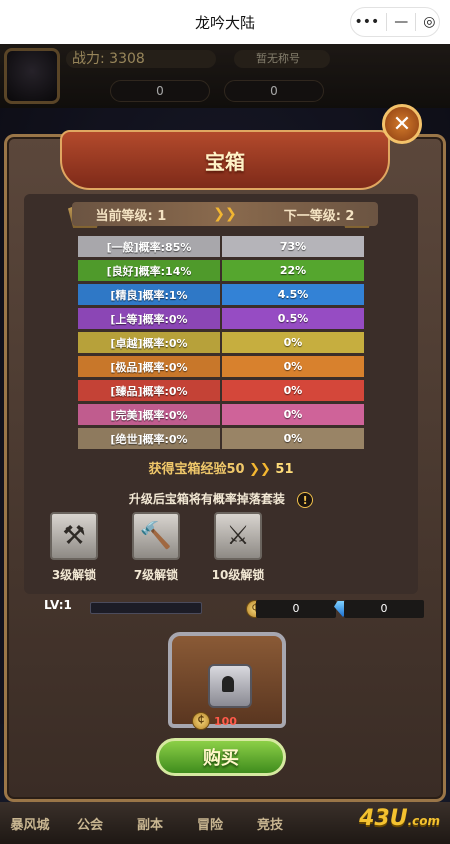 Image resolution: width=450 pixels, height=844 pixels. What do you see at coordinates (131, 216) in the screenshot?
I see `current-level: 当前等级: 1` at bounding box center [131, 216].